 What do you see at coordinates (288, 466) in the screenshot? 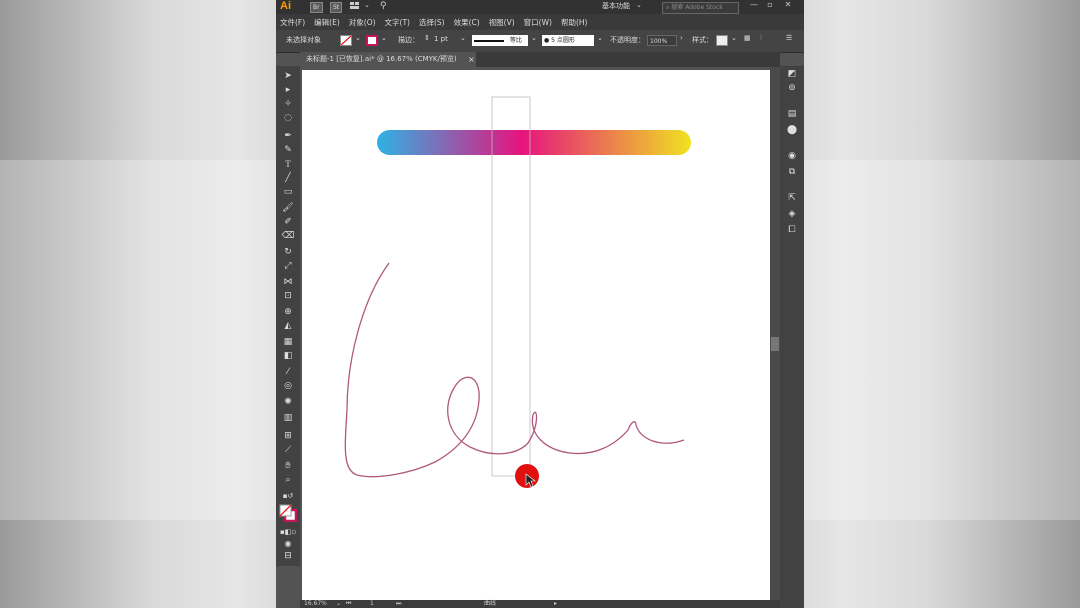
I see `hand-tool-icon: ✋︎` at bounding box center [288, 466].